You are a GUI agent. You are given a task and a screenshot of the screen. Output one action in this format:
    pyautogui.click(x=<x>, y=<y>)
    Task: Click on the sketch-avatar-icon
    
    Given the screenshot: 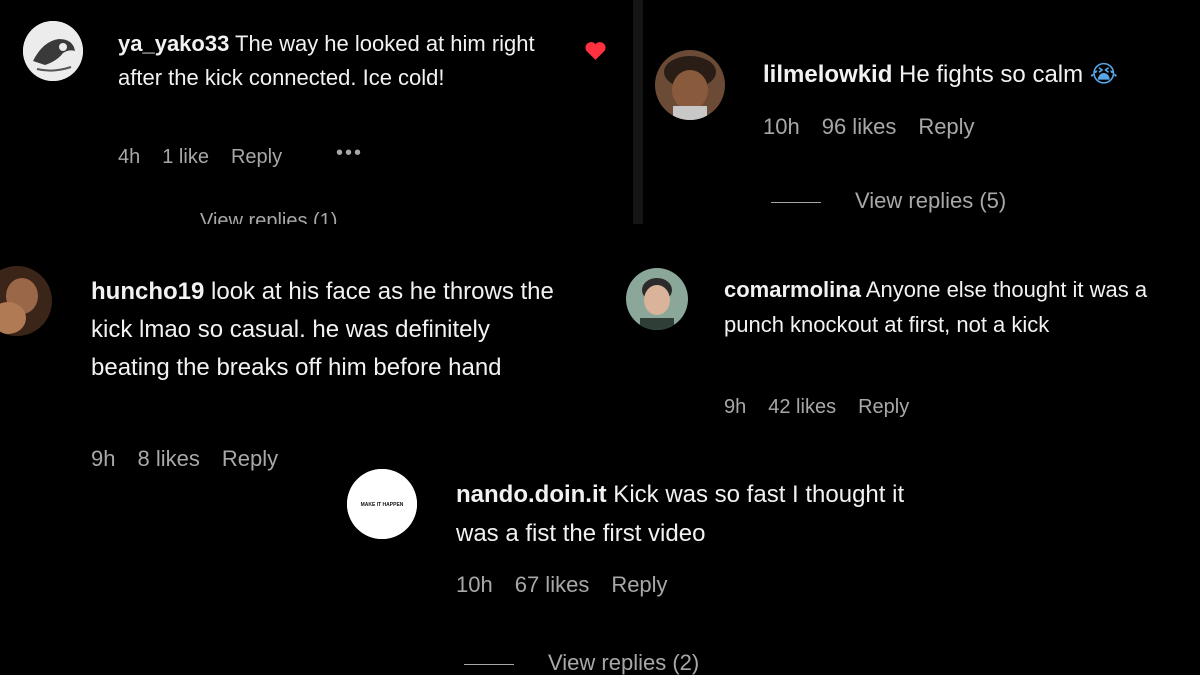 What is the action you would take?
    pyautogui.click(x=53, y=51)
    